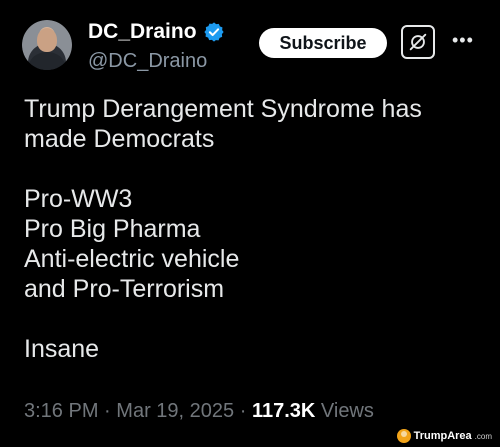 The width and height of the screenshot is (500, 447). Describe the element at coordinates (463, 40) in the screenshot. I see `more-icon: •••` at that location.